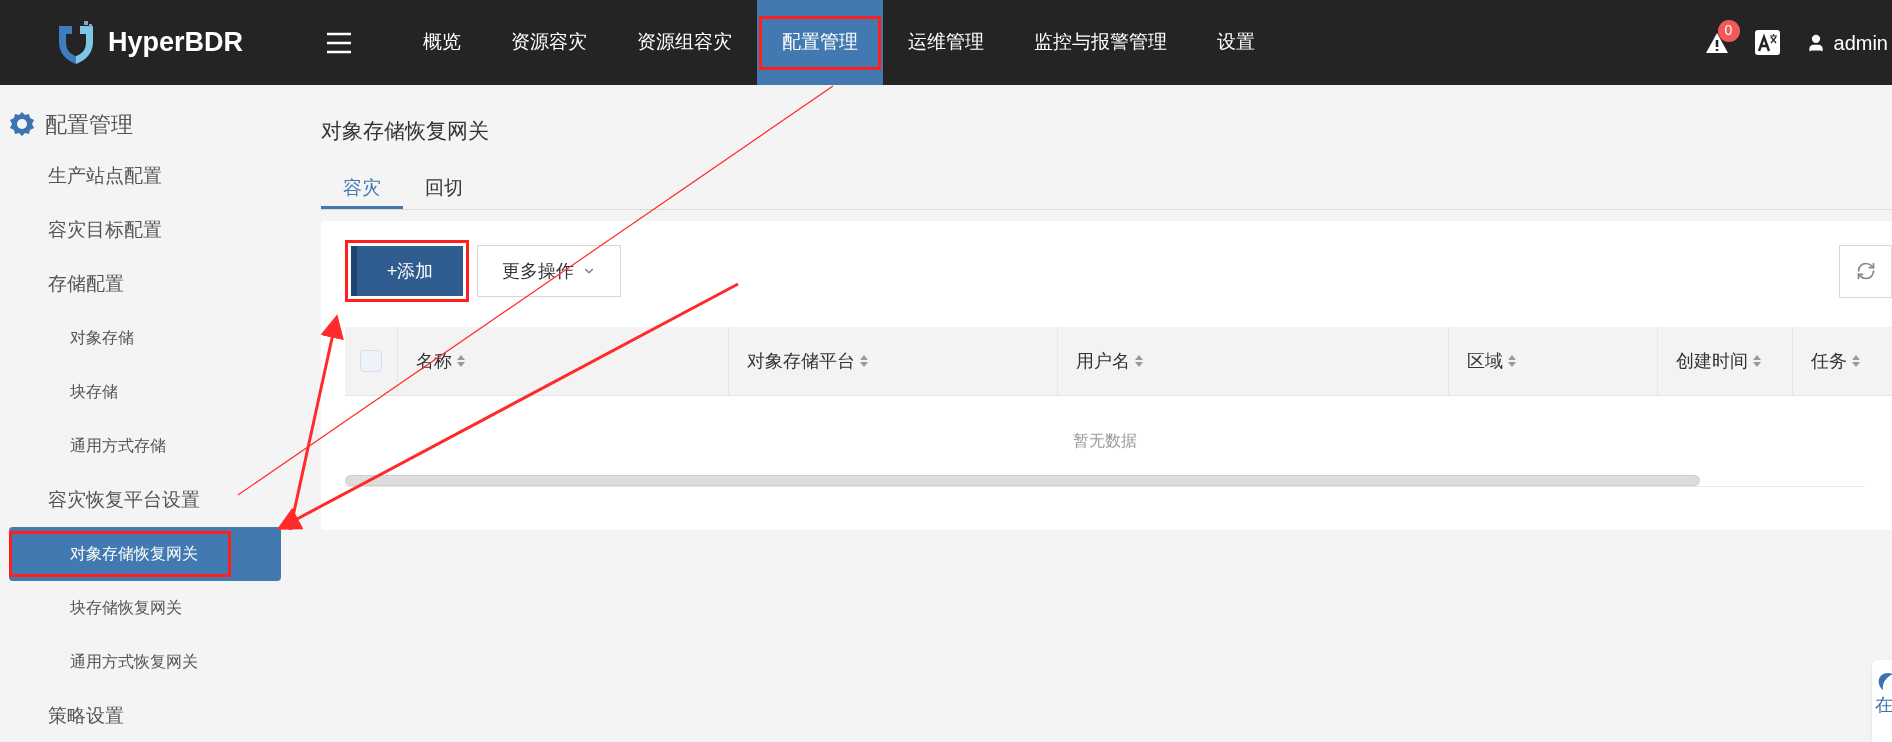 The image size is (1892, 742). What do you see at coordinates (76, 42) in the screenshot?
I see `shield-logo-icon` at bounding box center [76, 42].